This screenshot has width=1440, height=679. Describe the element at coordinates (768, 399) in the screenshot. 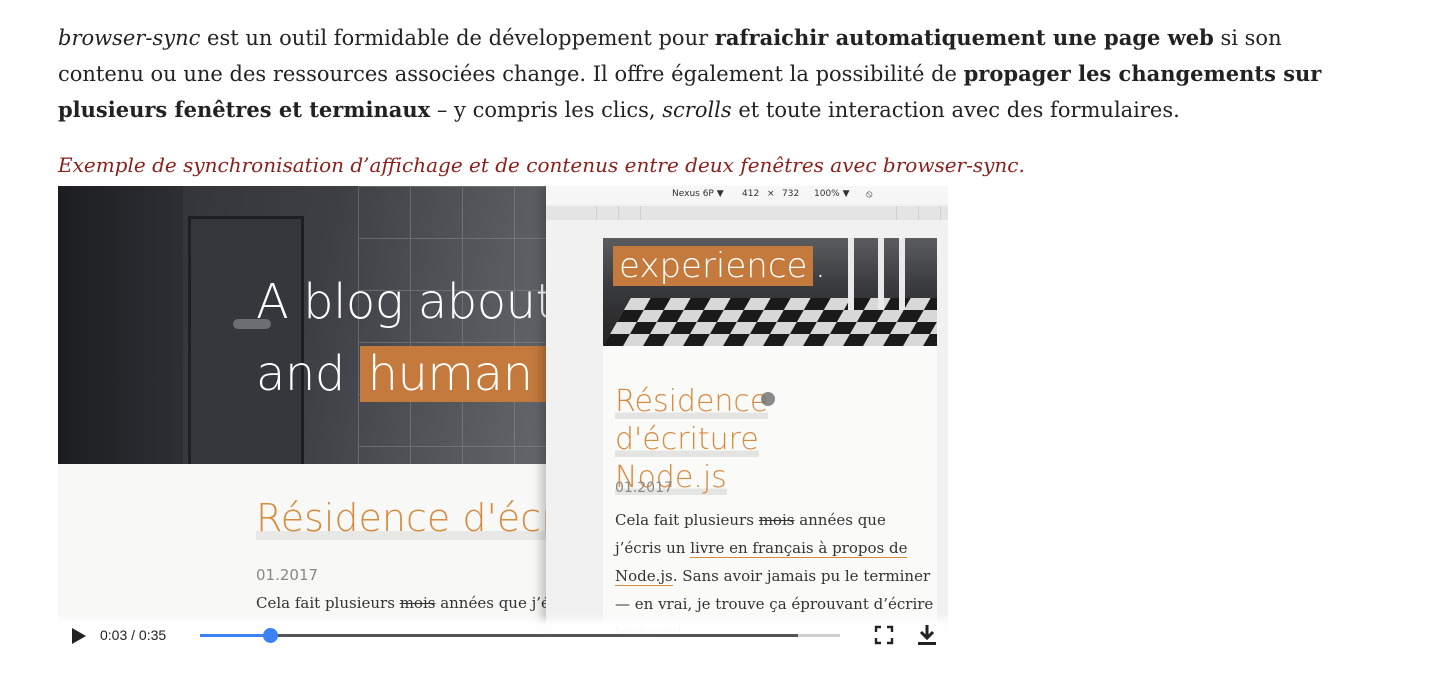

I see `sync-cursor-icon` at that location.